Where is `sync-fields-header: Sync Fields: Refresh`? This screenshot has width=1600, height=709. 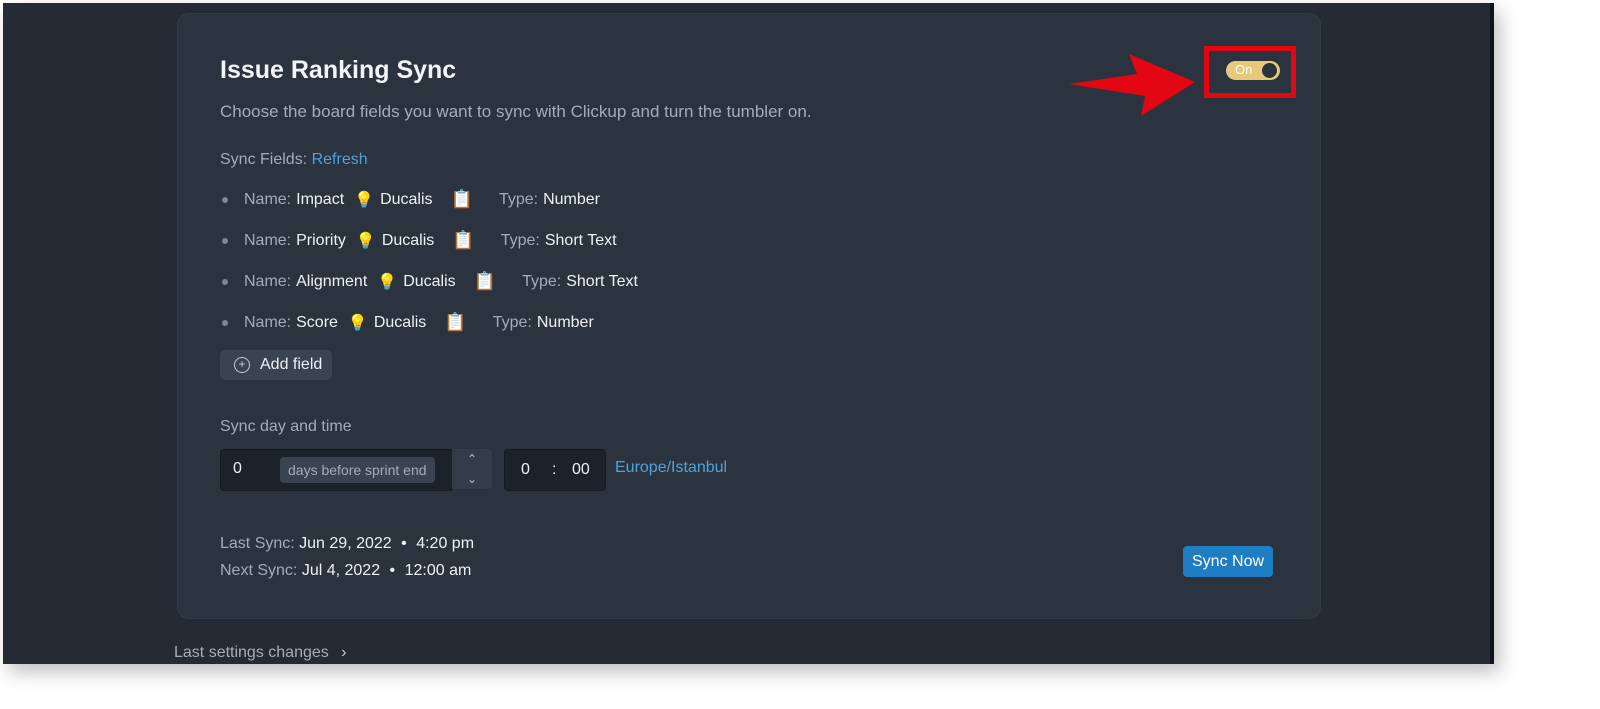
sync-fields-header: Sync Fields: Refresh is located at coordinates (294, 160).